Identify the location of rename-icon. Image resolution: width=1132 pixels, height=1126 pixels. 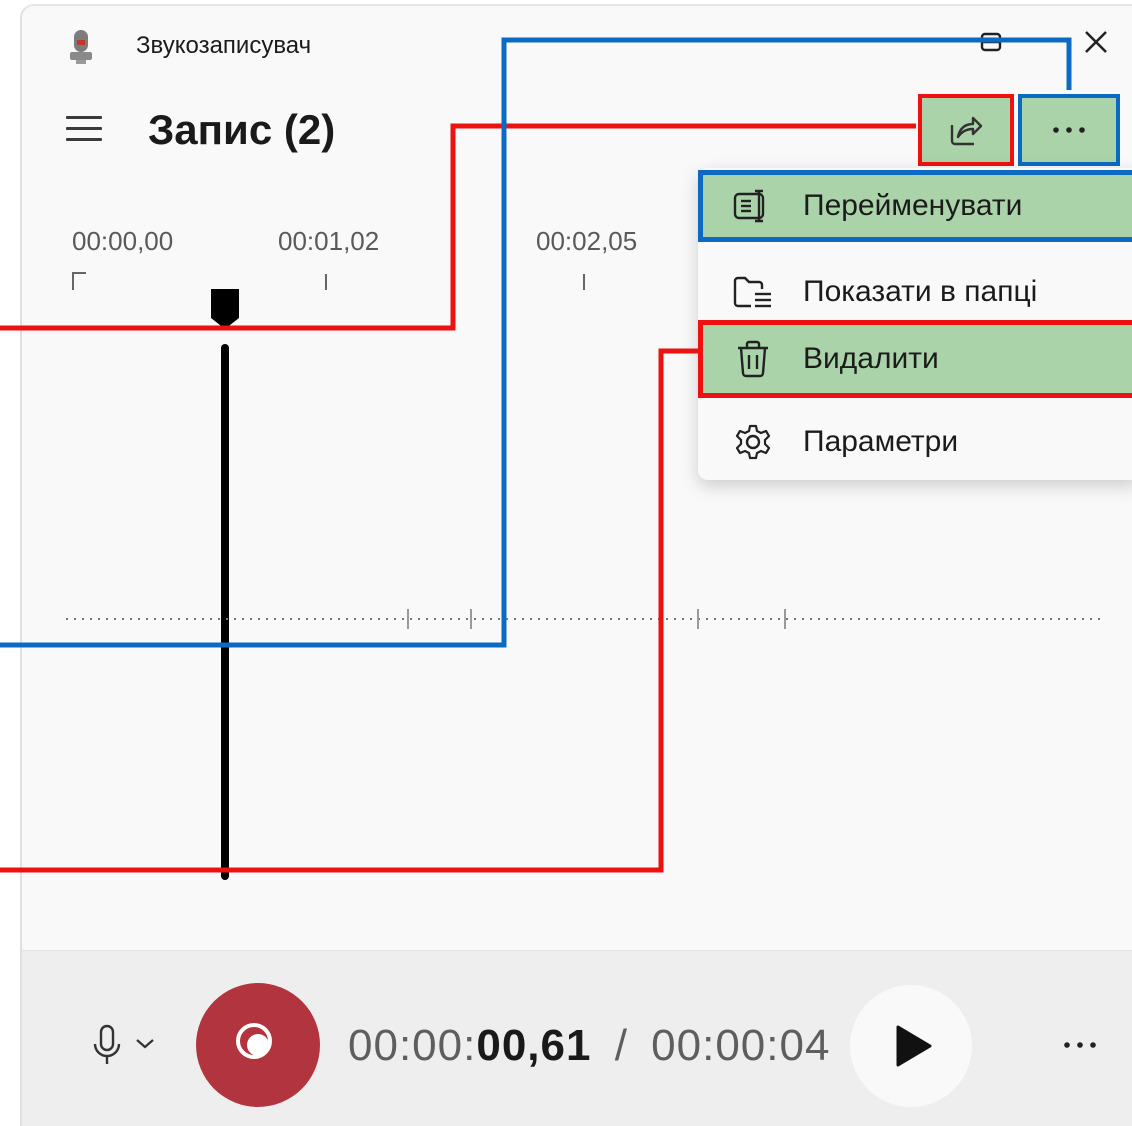
(749, 206).